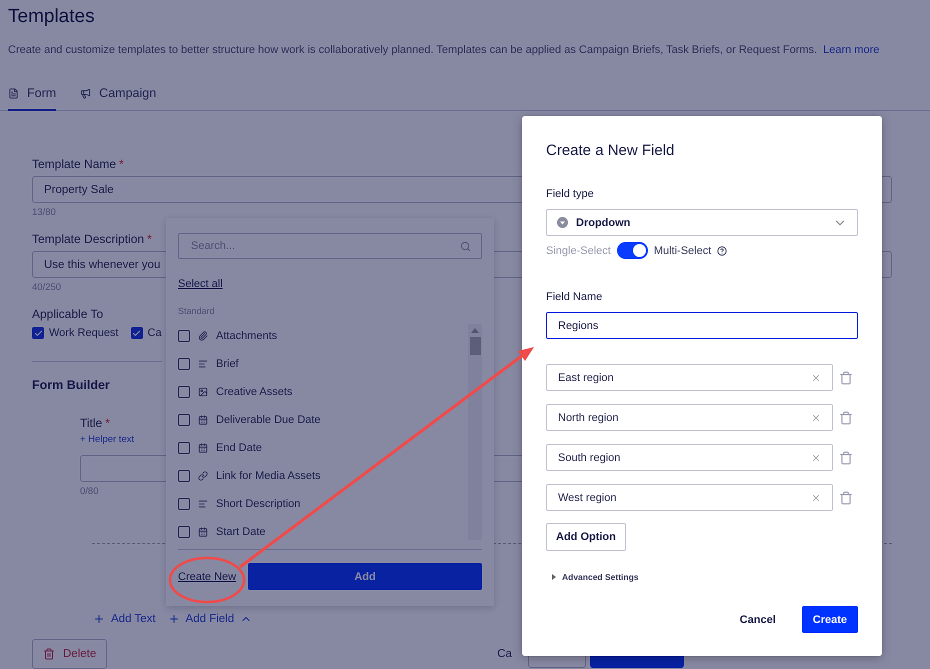  What do you see at coordinates (32, 98) in the screenshot?
I see `tab: Form` at bounding box center [32, 98].